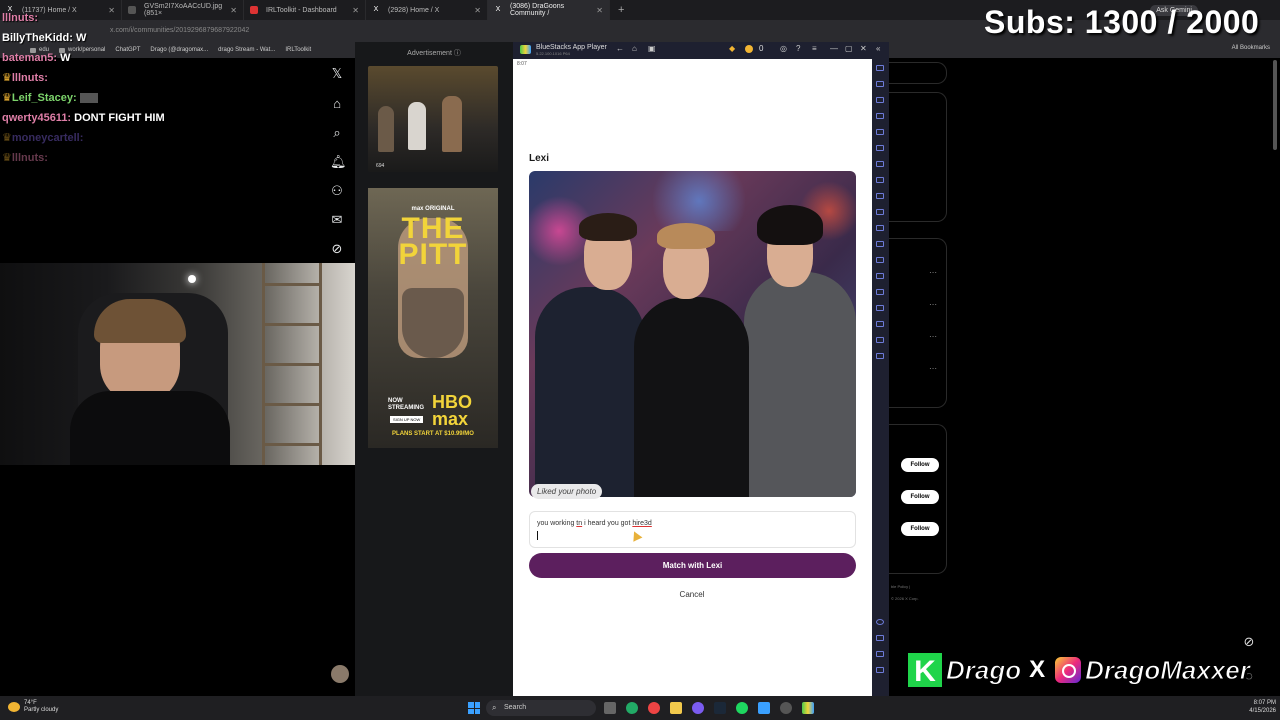  What do you see at coordinates (880, 68) in the screenshot?
I see `fullscreen-icon` at bounding box center [880, 68].